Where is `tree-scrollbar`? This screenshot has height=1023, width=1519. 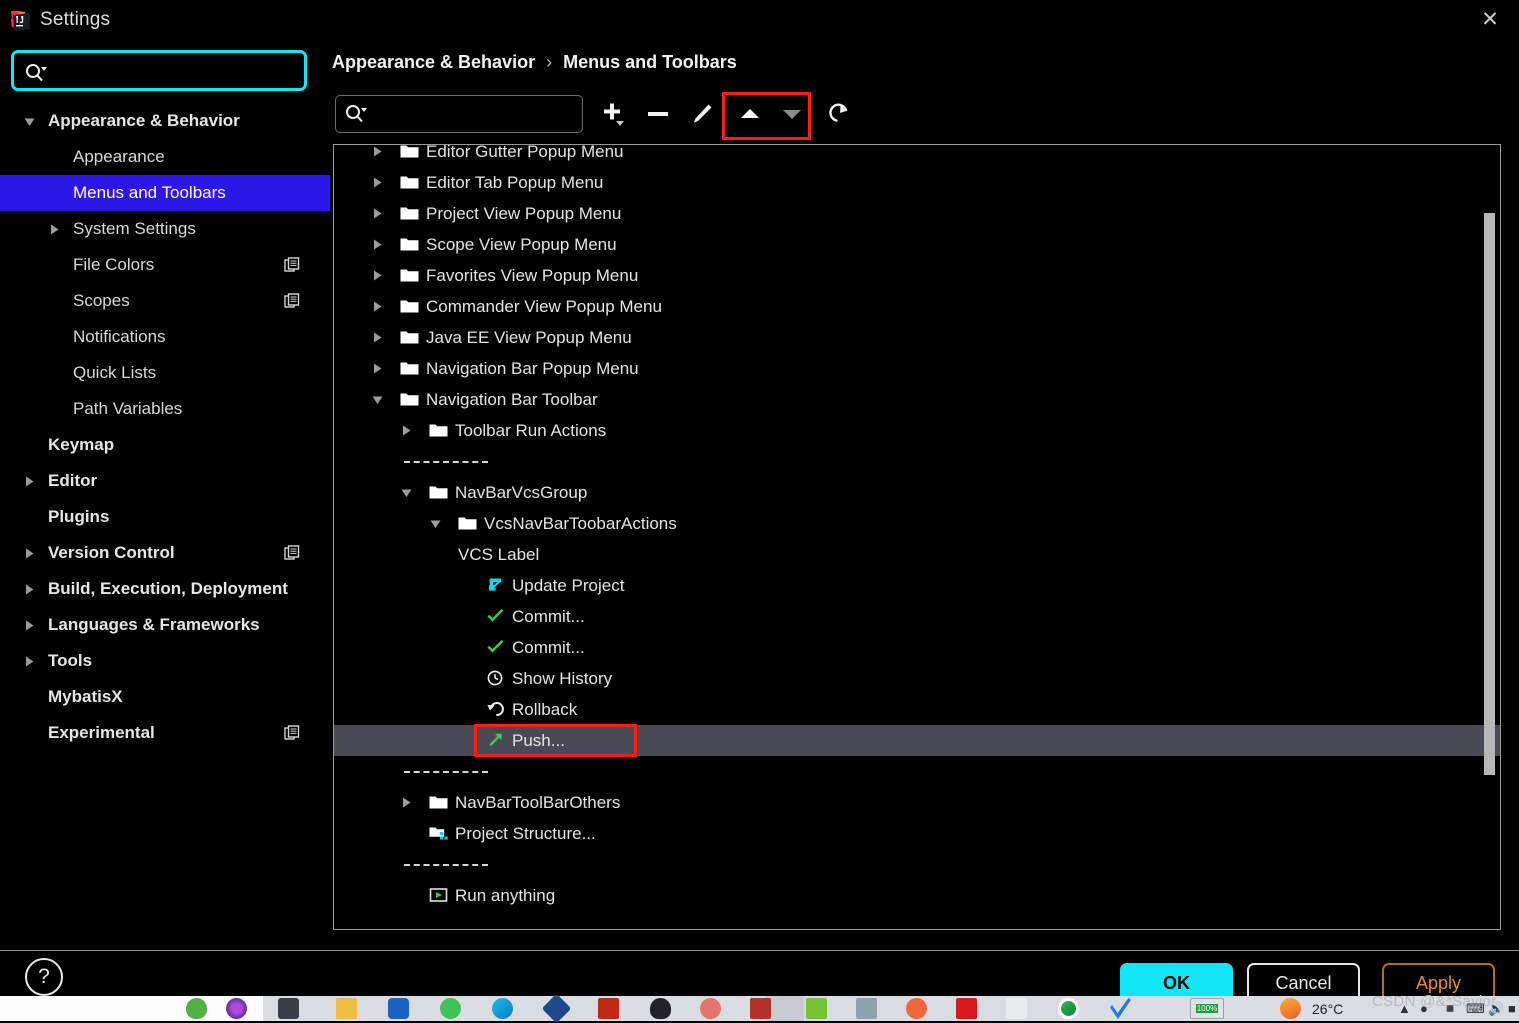 tree-scrollbar is located at coordinates (1491, 537).